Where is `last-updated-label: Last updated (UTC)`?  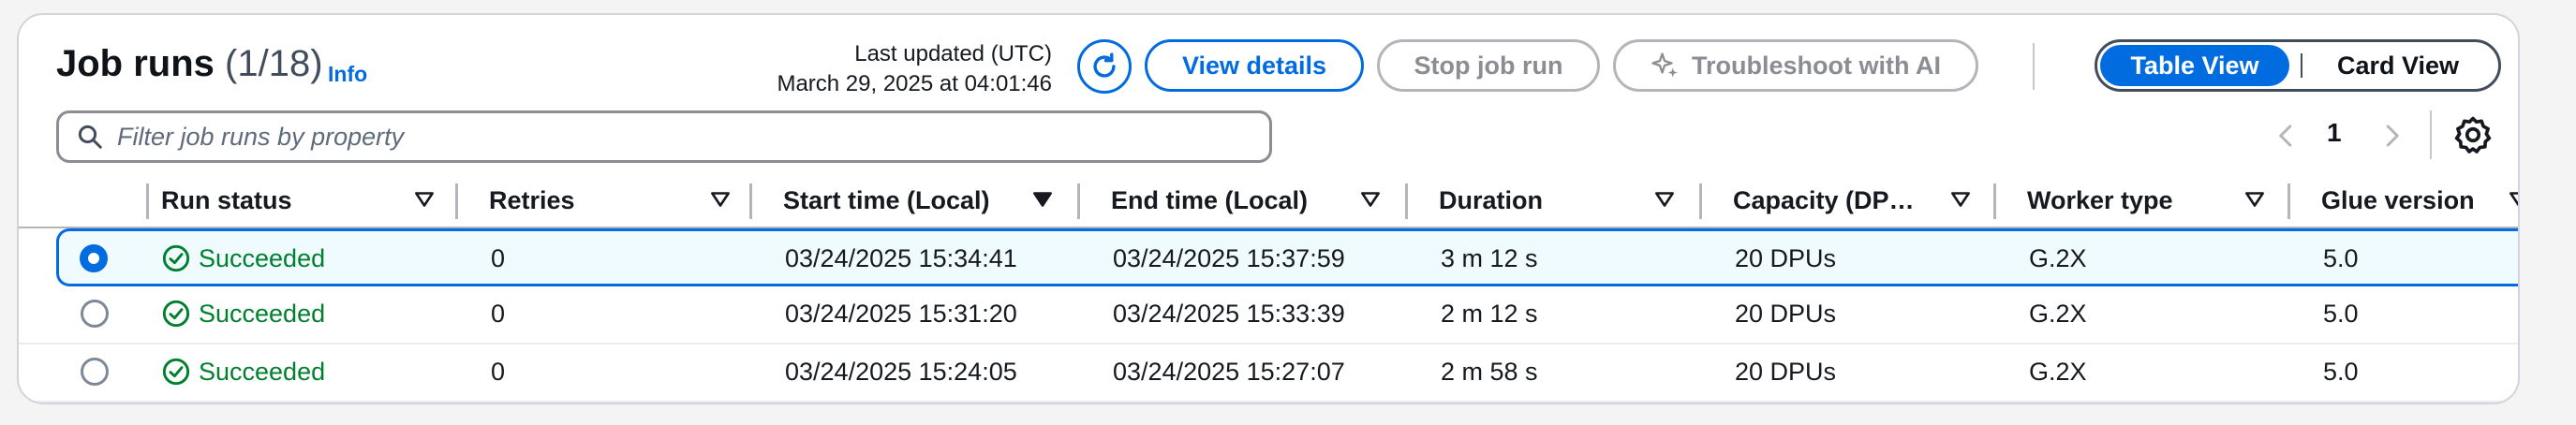
last-updated-label: Last updated (UTC) is located at coordinates (953, 53).